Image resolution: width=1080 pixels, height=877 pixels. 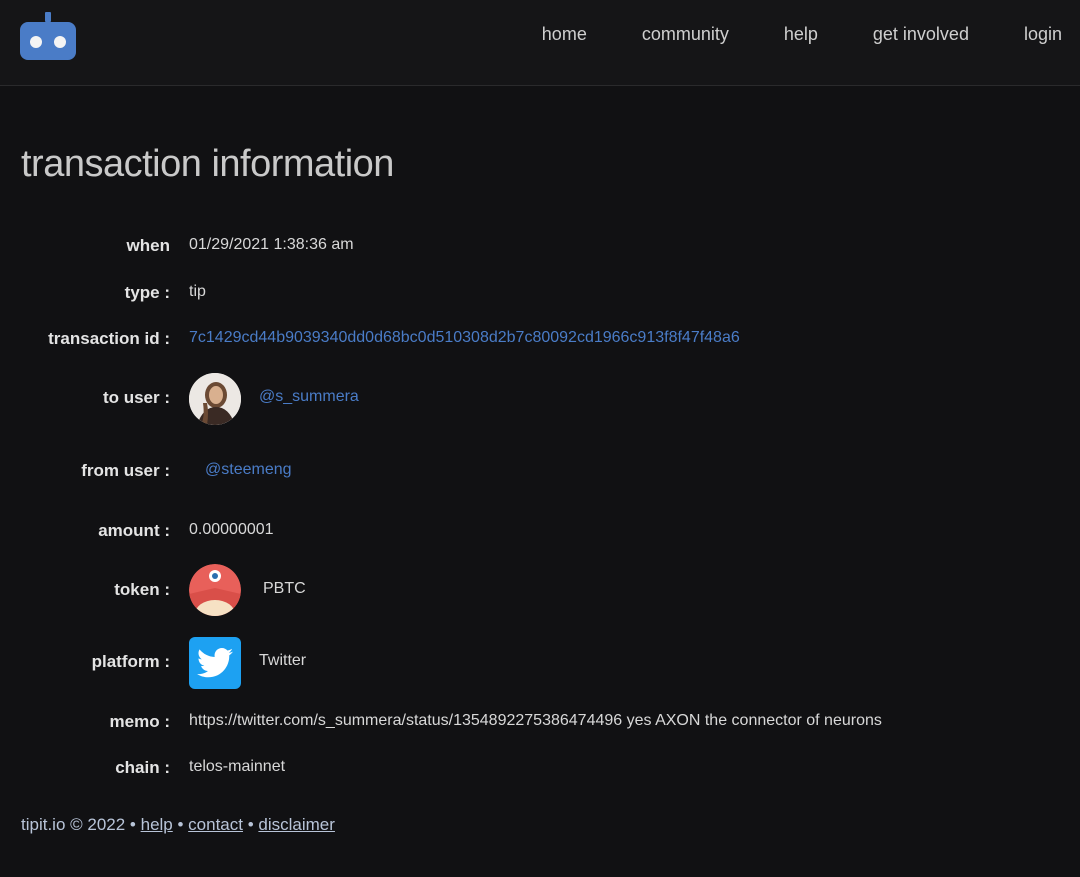 I want to click on field-to-user: to user :, so click(x=540, y=403).